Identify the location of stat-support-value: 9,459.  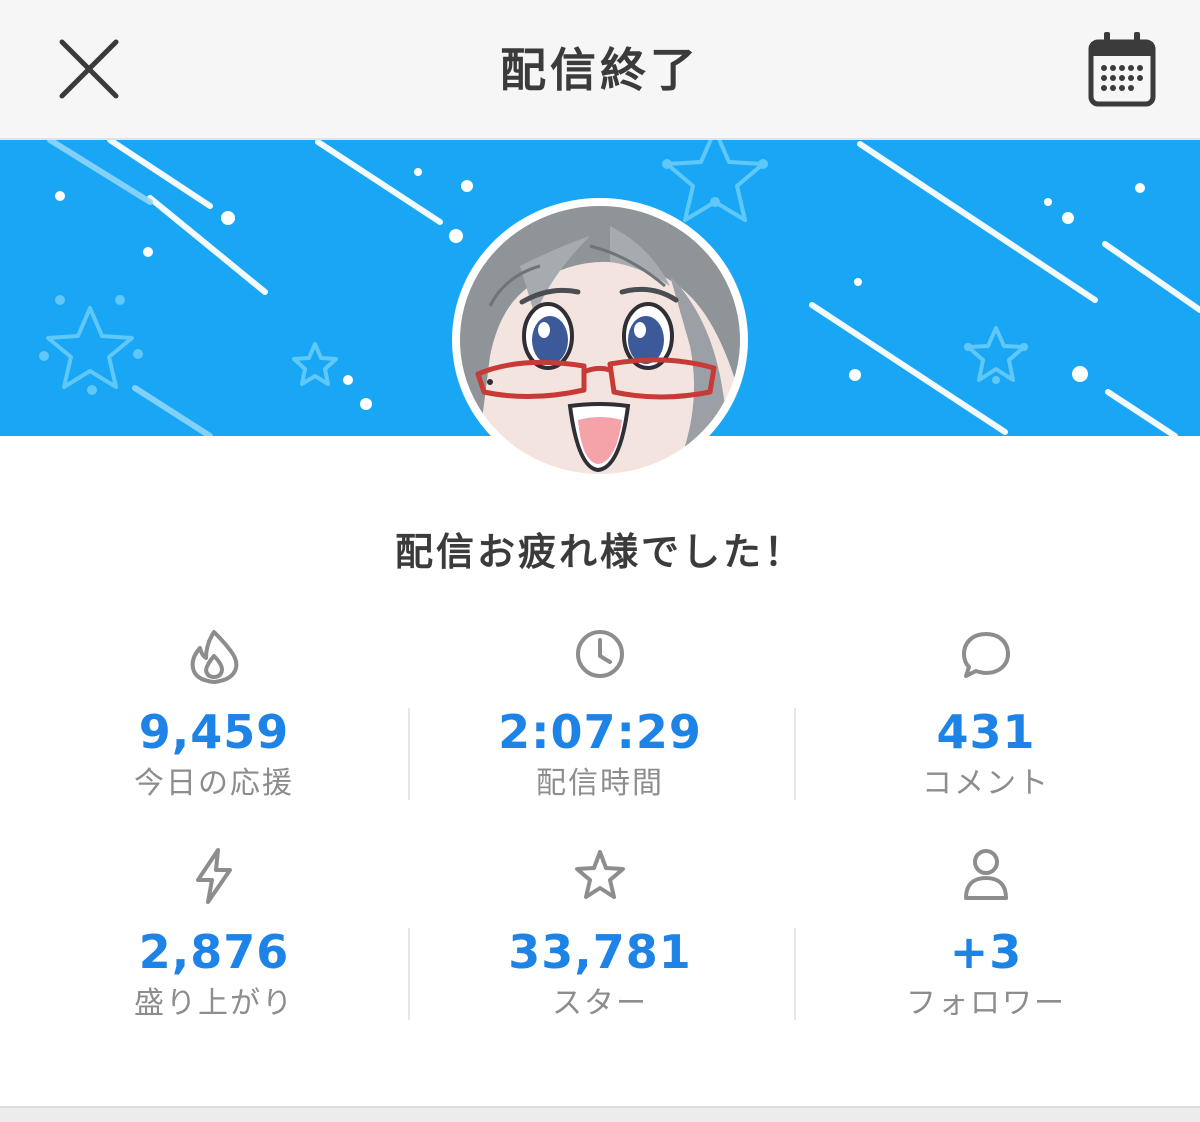
(214, 732).